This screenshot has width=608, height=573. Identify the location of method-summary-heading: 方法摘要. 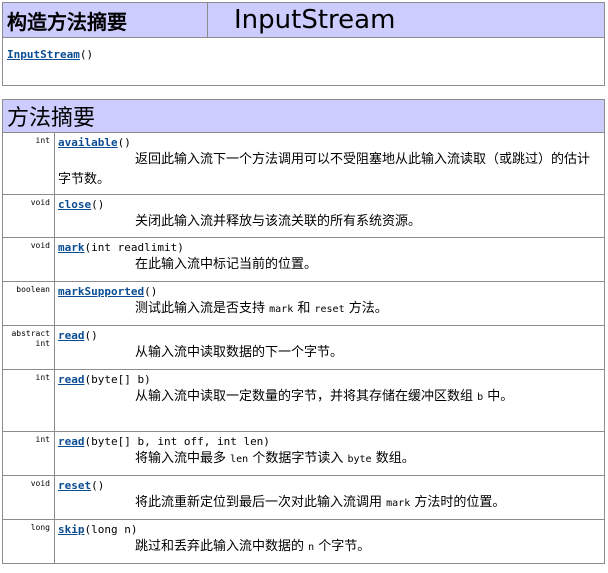
(303, 116).